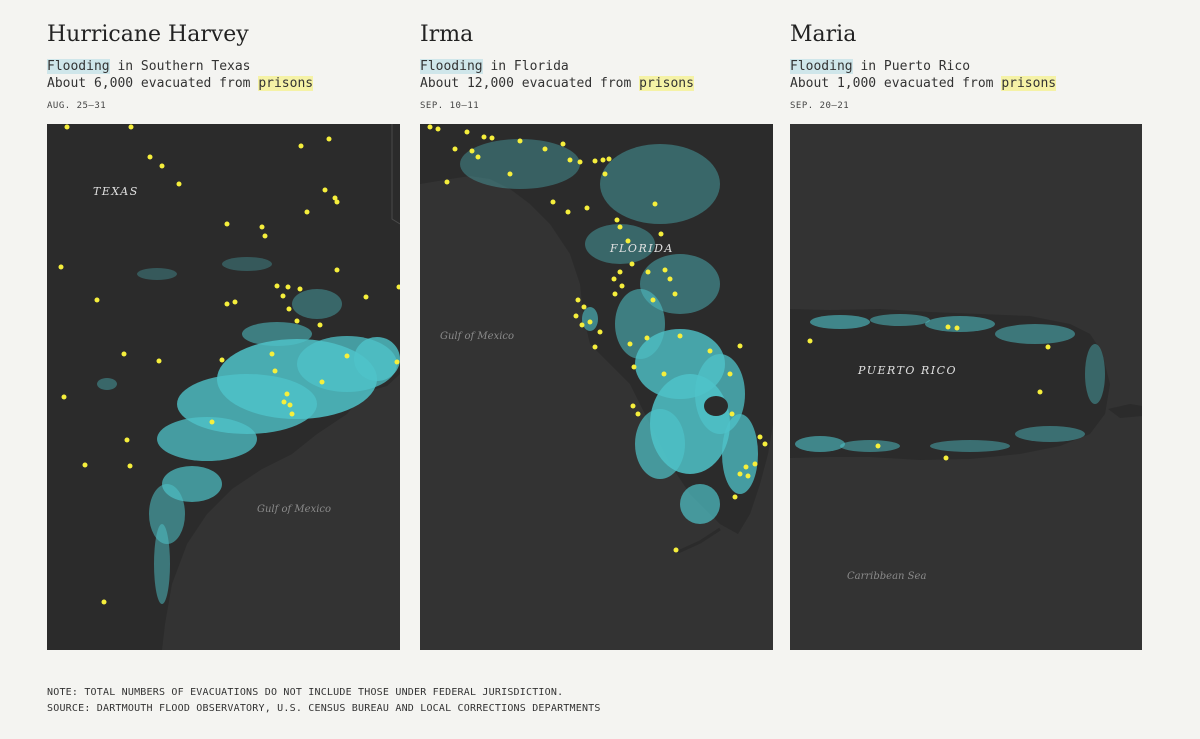 This screenshot has height=739, width=1200. I want to click on date-range: SEP. 10–11, so click(450, 106).